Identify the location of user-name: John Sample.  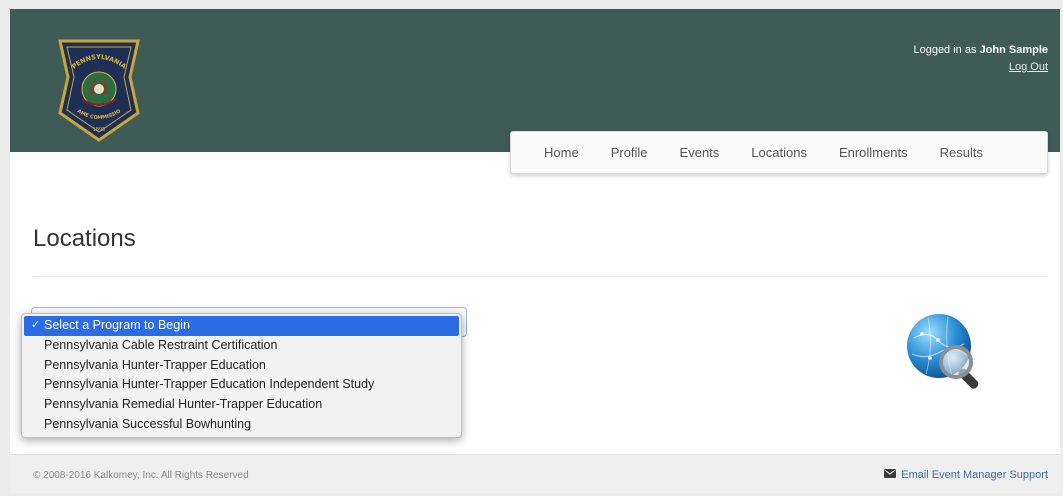
(1013, 50).